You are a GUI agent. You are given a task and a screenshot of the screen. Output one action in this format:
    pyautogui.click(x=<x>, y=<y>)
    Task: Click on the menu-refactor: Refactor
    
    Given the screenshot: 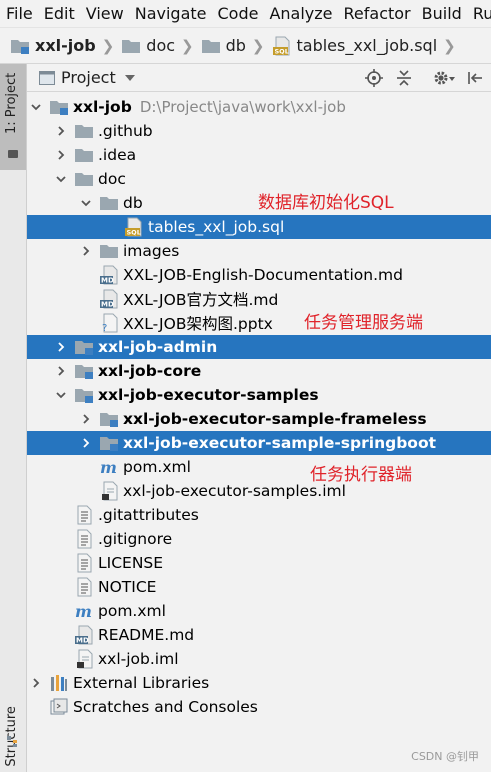 What is the action you would take?
    pyautogui.click(x=377, y=13)
    